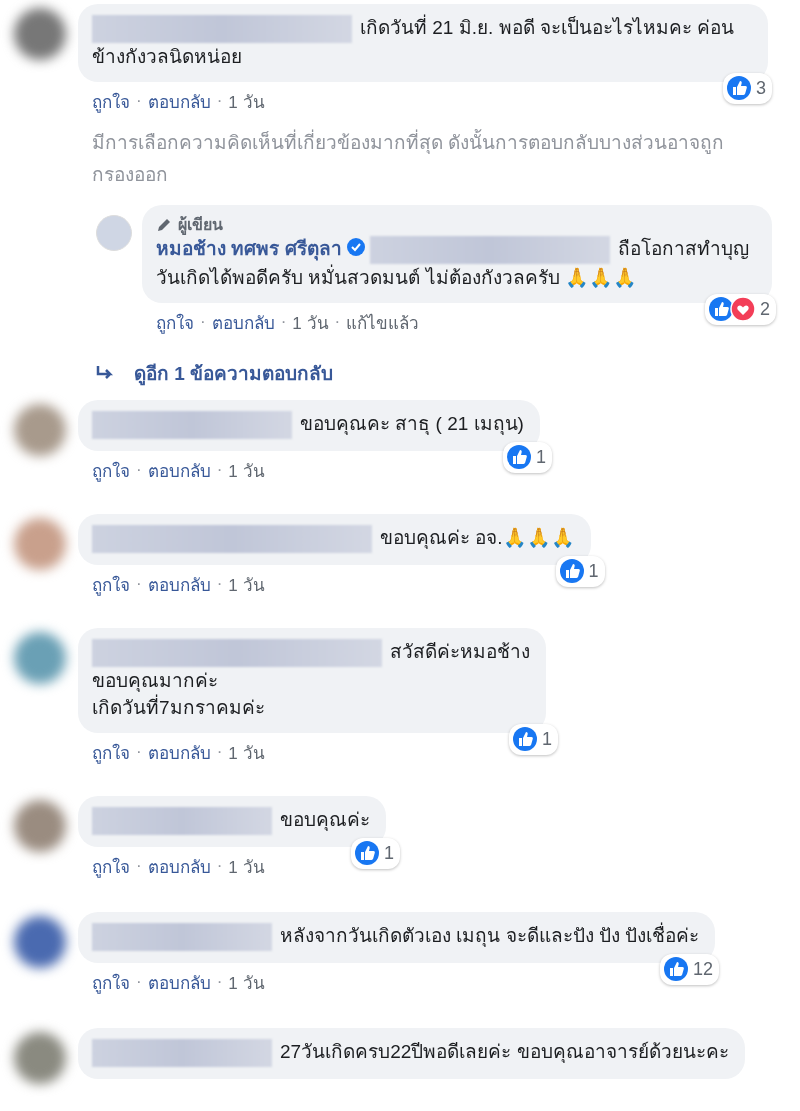 The height and width of the screenshot is (1111, 800). What do you see at coordinates (164, 225) in the screenshot?
I see `pencil-icon` at bounding box center [164, 225].